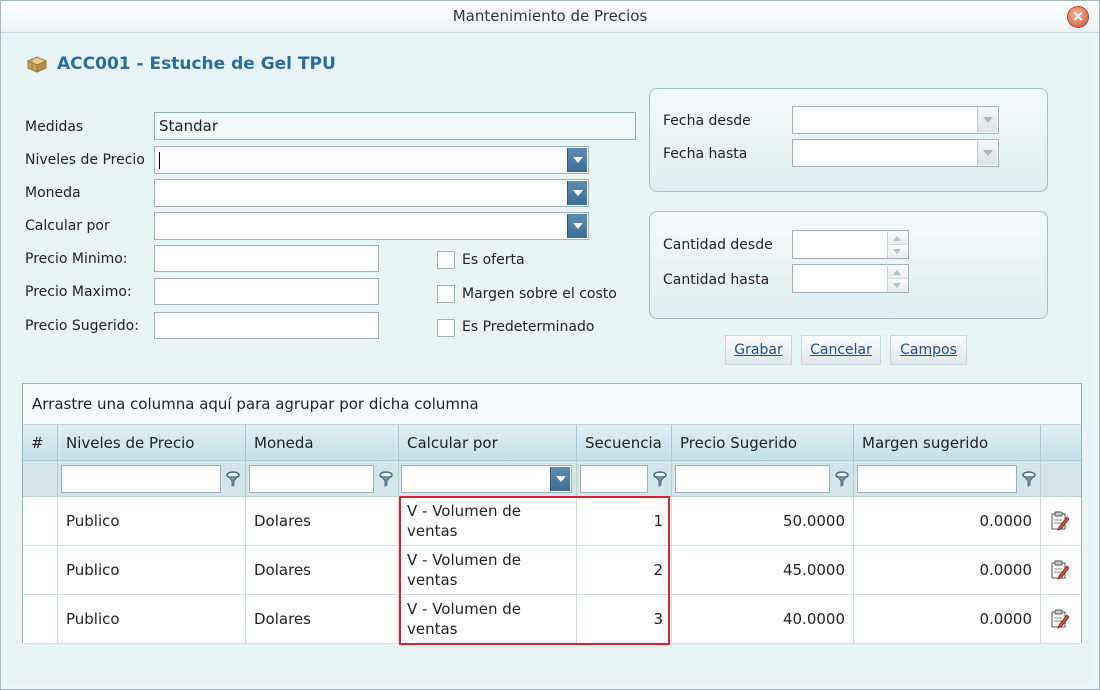  I want to click on action-cell, so click(1061, 521).